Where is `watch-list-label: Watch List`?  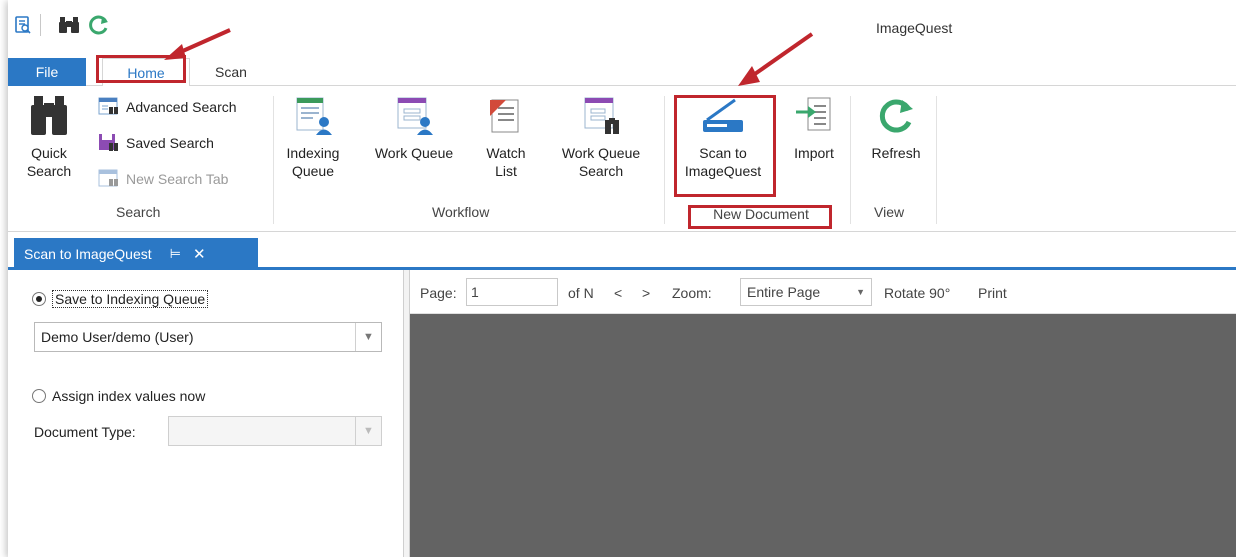
watch-list-label: Watch List is located at coordinates (506, 162).